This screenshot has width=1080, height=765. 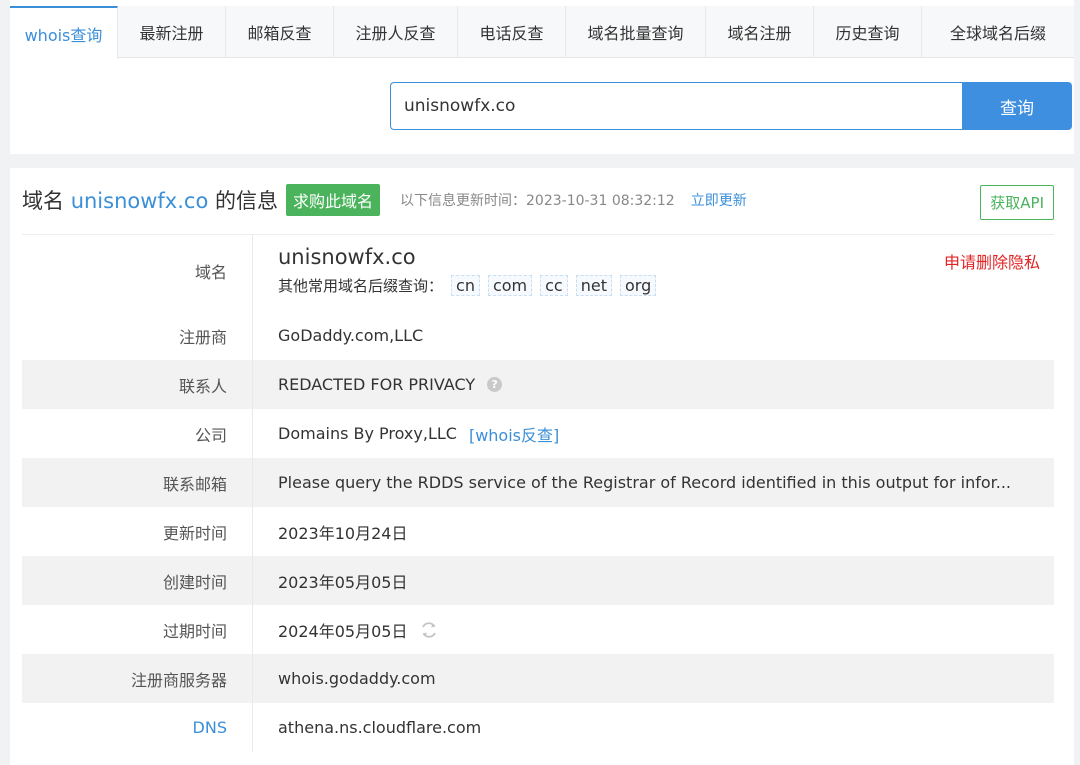 I want to click on row-label: DNS, so click(x=137, y=727).